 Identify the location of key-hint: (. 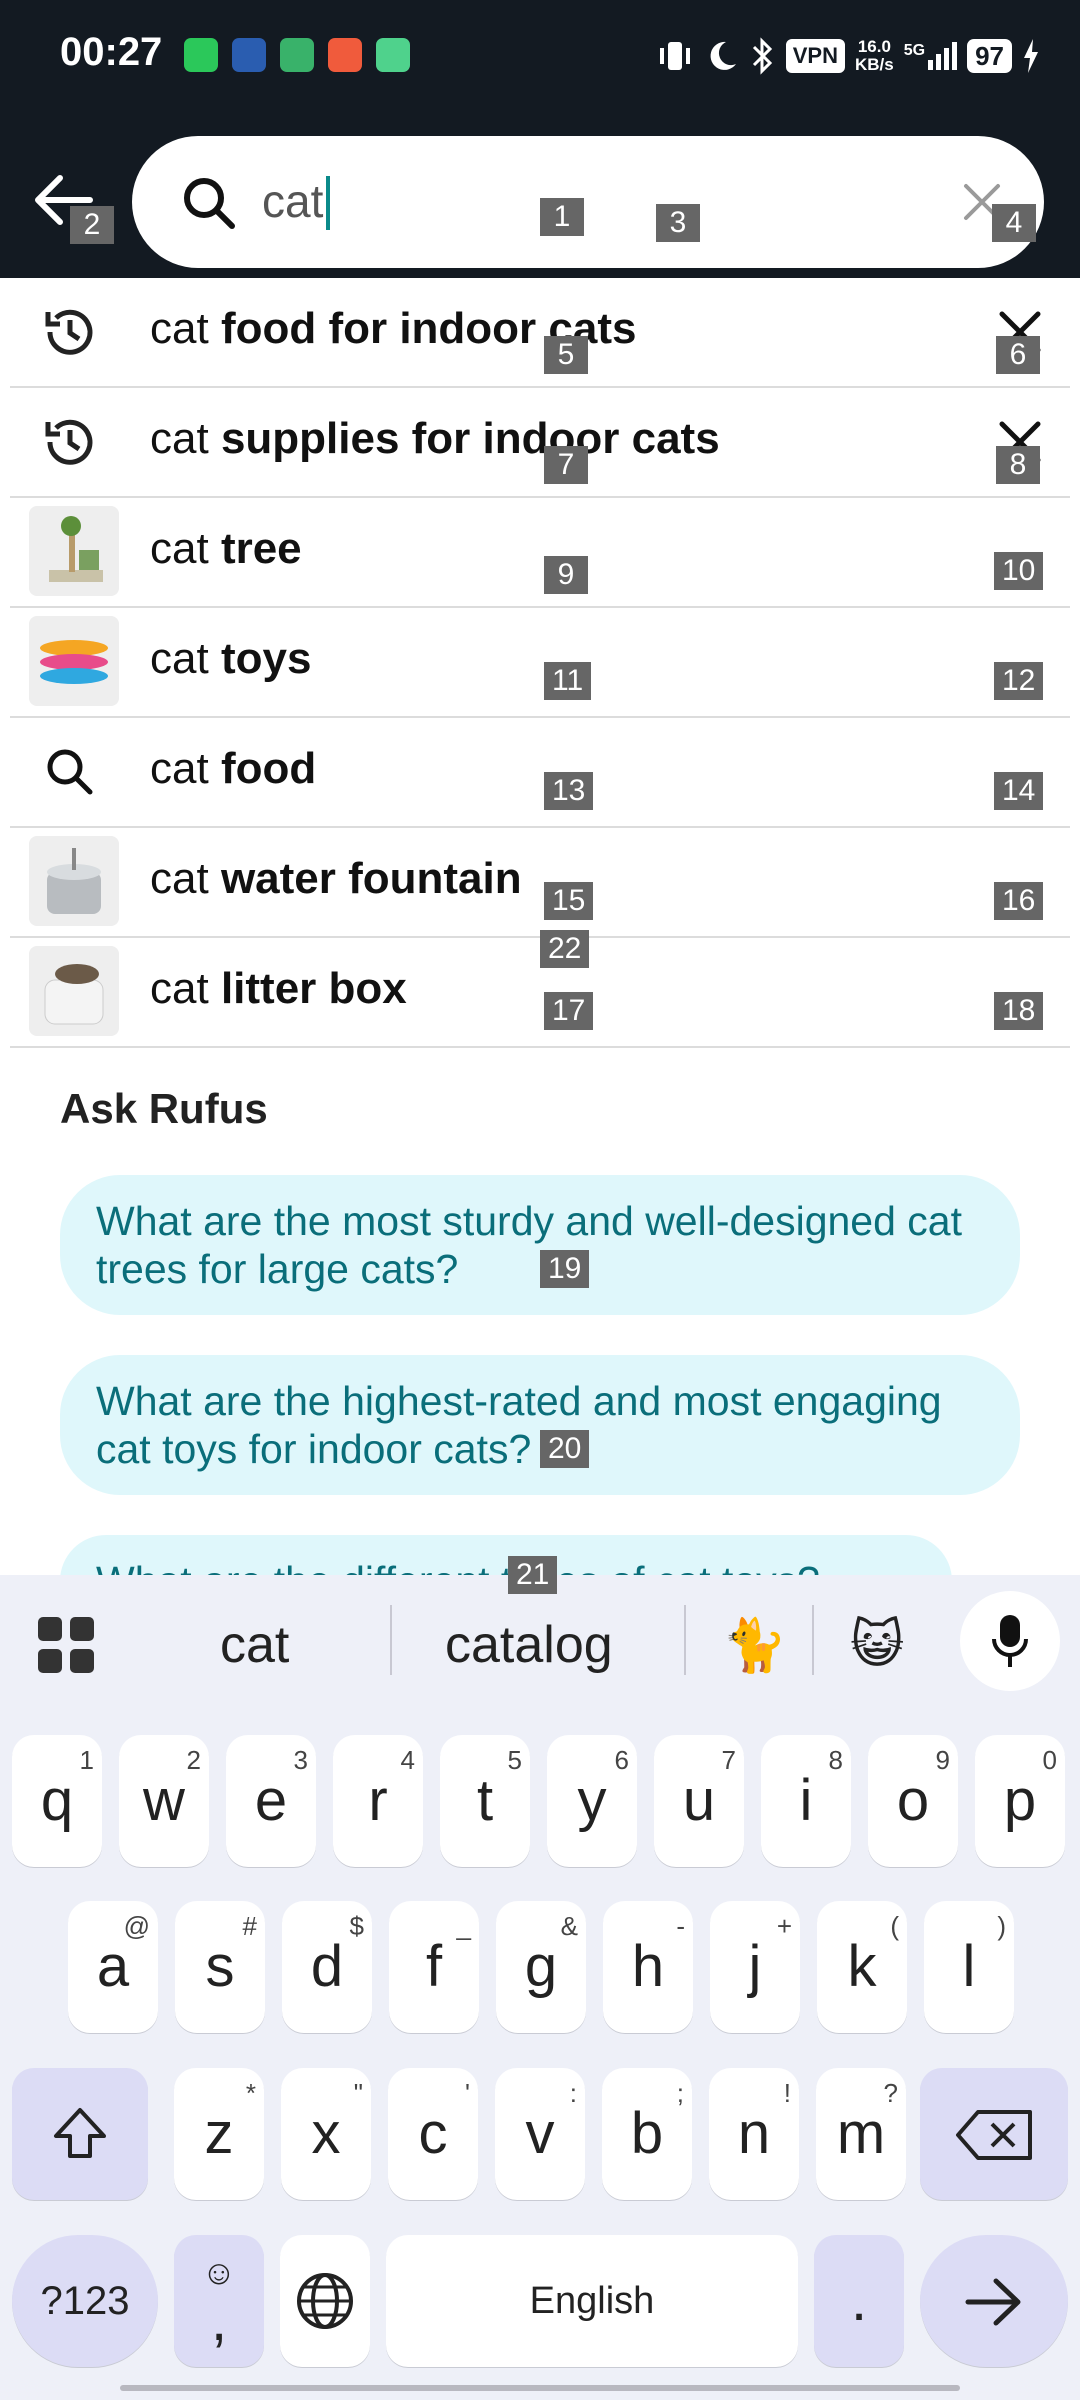
(894, 1926).